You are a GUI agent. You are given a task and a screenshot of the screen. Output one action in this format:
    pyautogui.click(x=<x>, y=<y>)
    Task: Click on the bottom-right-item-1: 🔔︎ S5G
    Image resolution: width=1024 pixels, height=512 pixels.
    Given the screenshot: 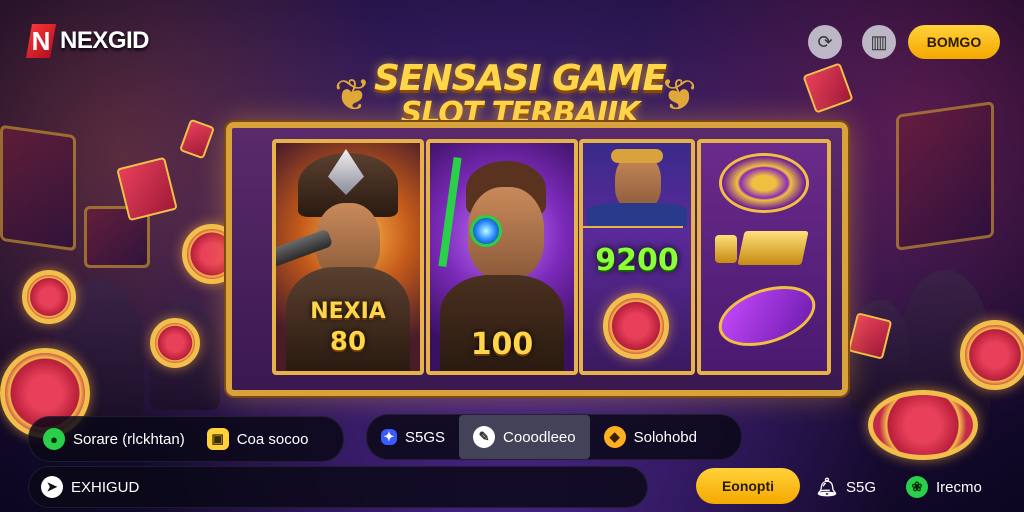 What is the action you would take?
    pyautogui.click(x=846, y=487)
    